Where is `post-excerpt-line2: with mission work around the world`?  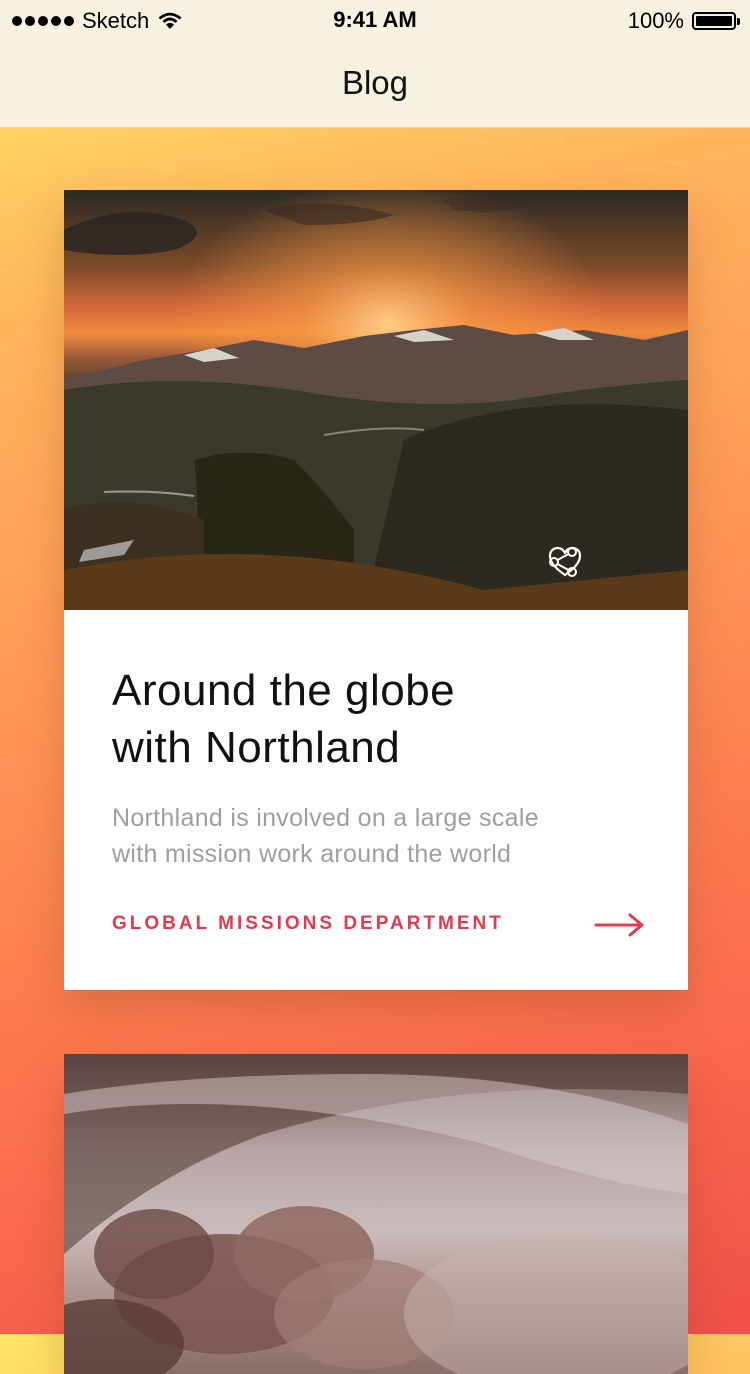
post-excerpt-line2: with mission work around the world is located at coordinates (312, 854).